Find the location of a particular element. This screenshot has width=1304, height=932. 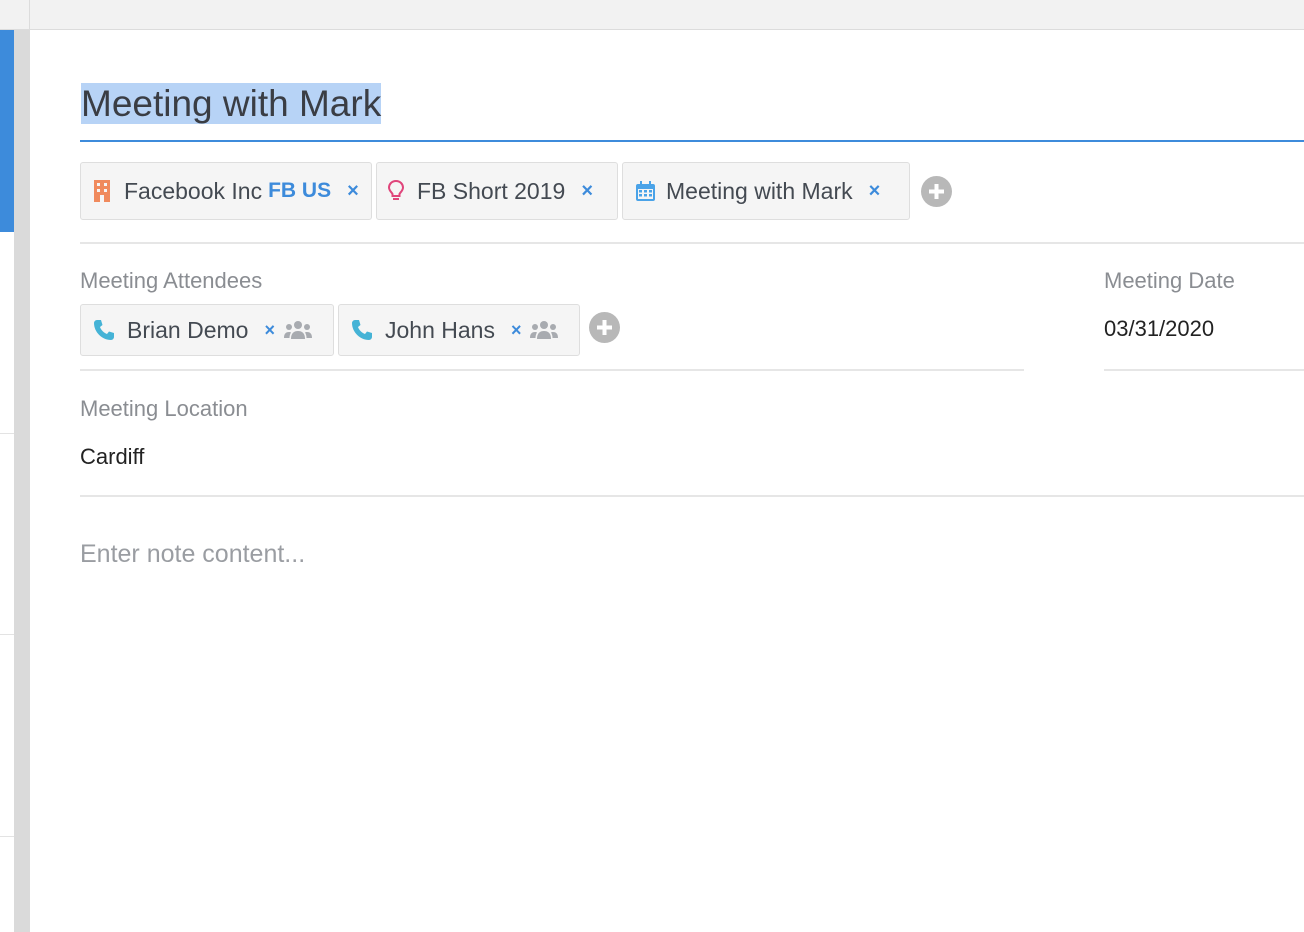

location-divider is located at coordinates (692, 496).